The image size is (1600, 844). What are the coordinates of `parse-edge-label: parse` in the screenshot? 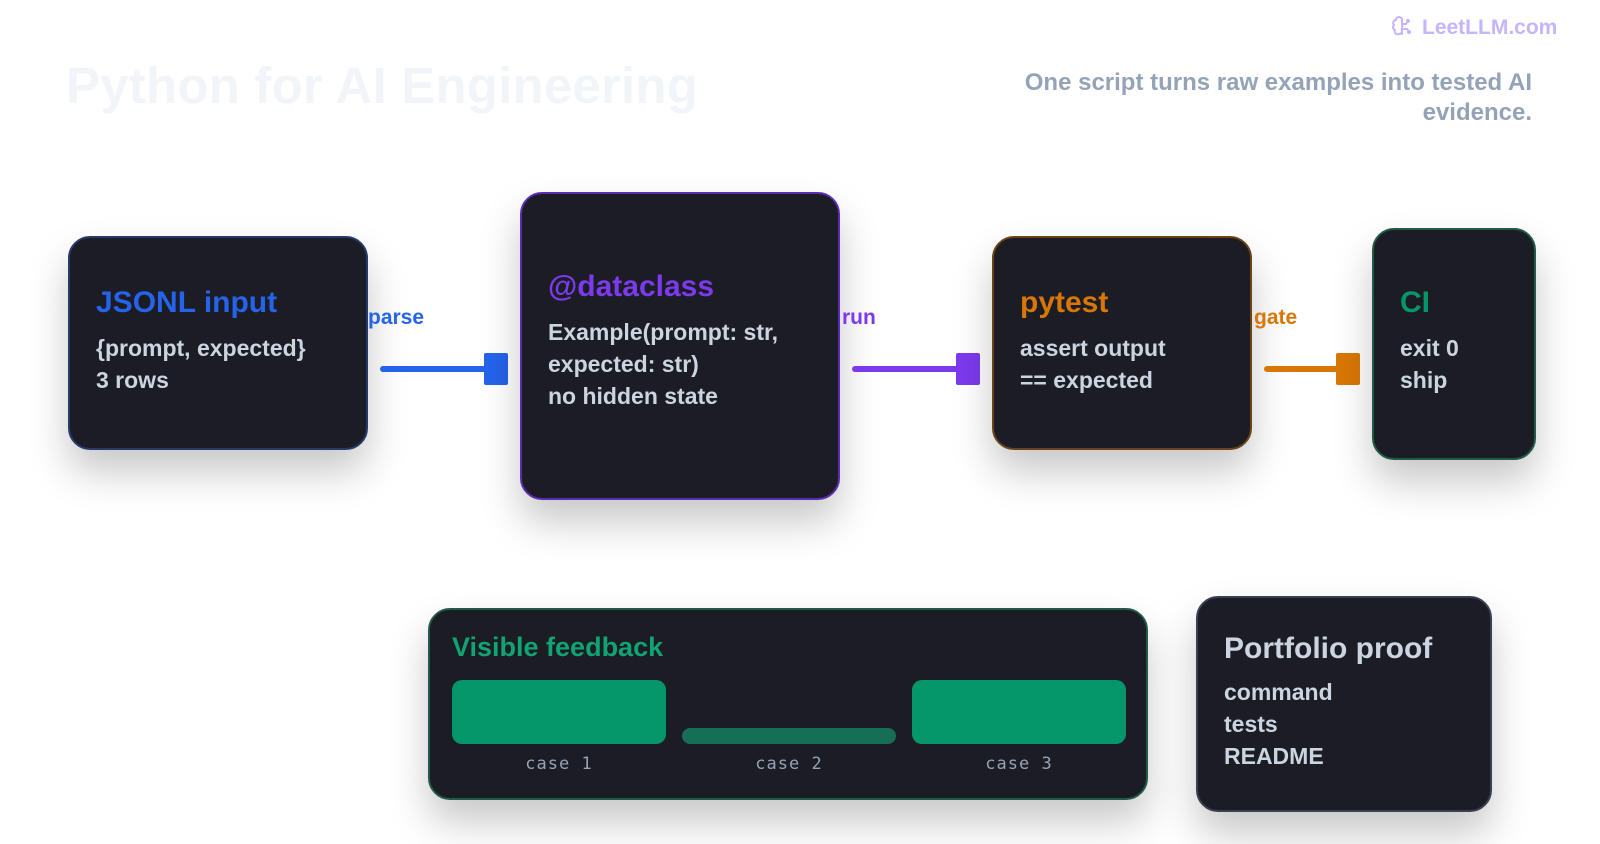 It's located at (396, 317).